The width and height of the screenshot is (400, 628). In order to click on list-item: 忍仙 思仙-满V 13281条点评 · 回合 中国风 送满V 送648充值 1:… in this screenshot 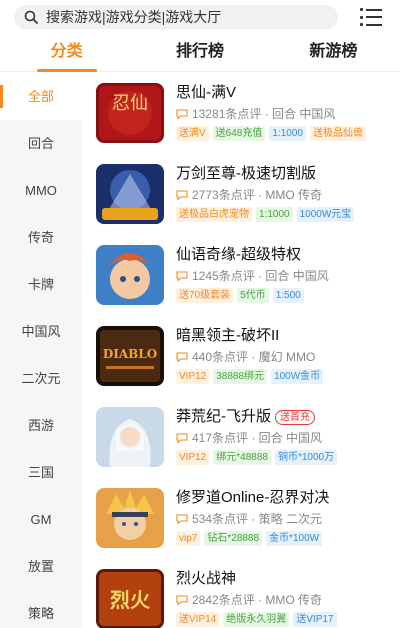, I will do `click(241, 113)`.